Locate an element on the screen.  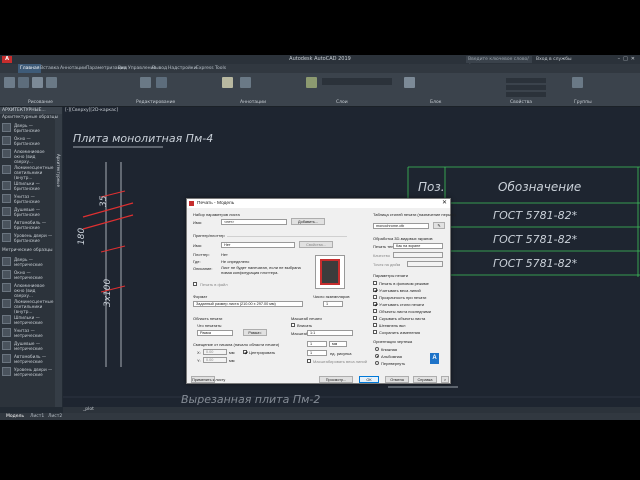
tab-home: Главная is located at coordinates (30, 68).